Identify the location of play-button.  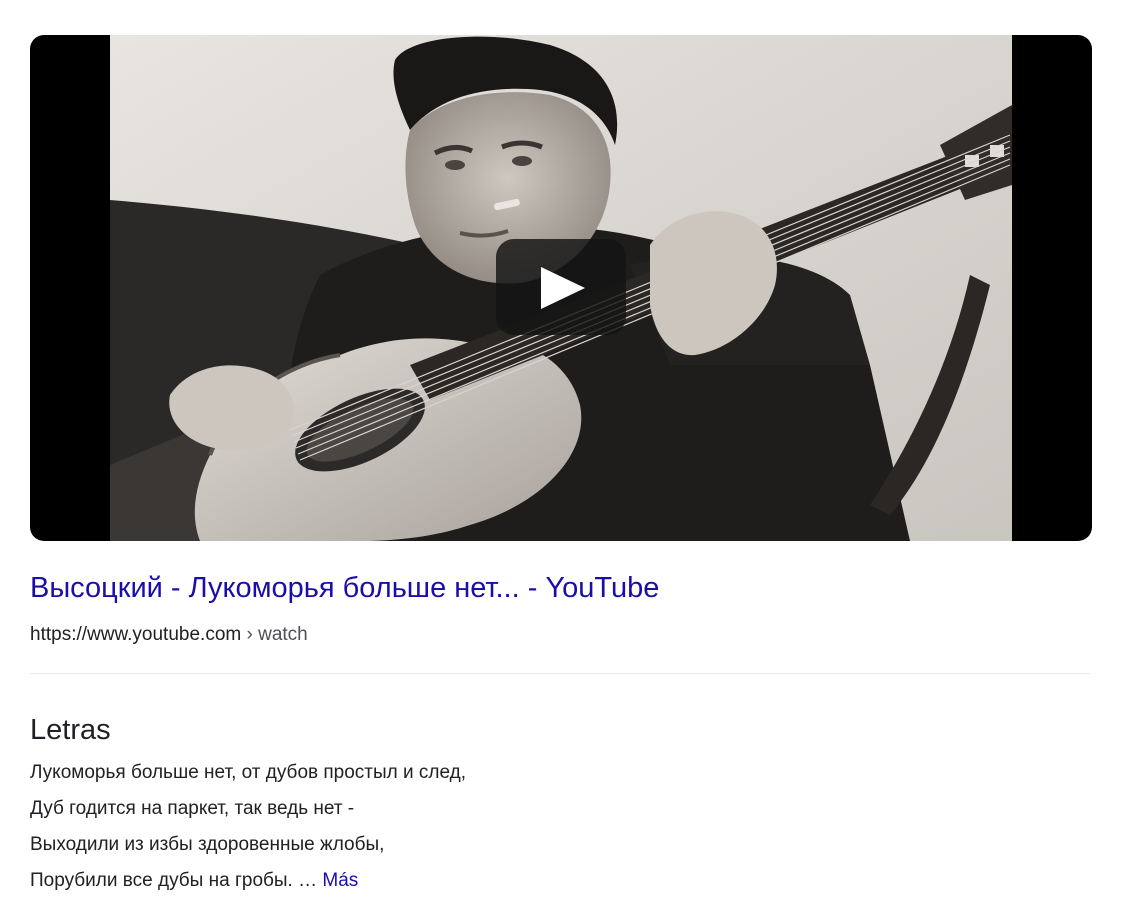
(561, 287).